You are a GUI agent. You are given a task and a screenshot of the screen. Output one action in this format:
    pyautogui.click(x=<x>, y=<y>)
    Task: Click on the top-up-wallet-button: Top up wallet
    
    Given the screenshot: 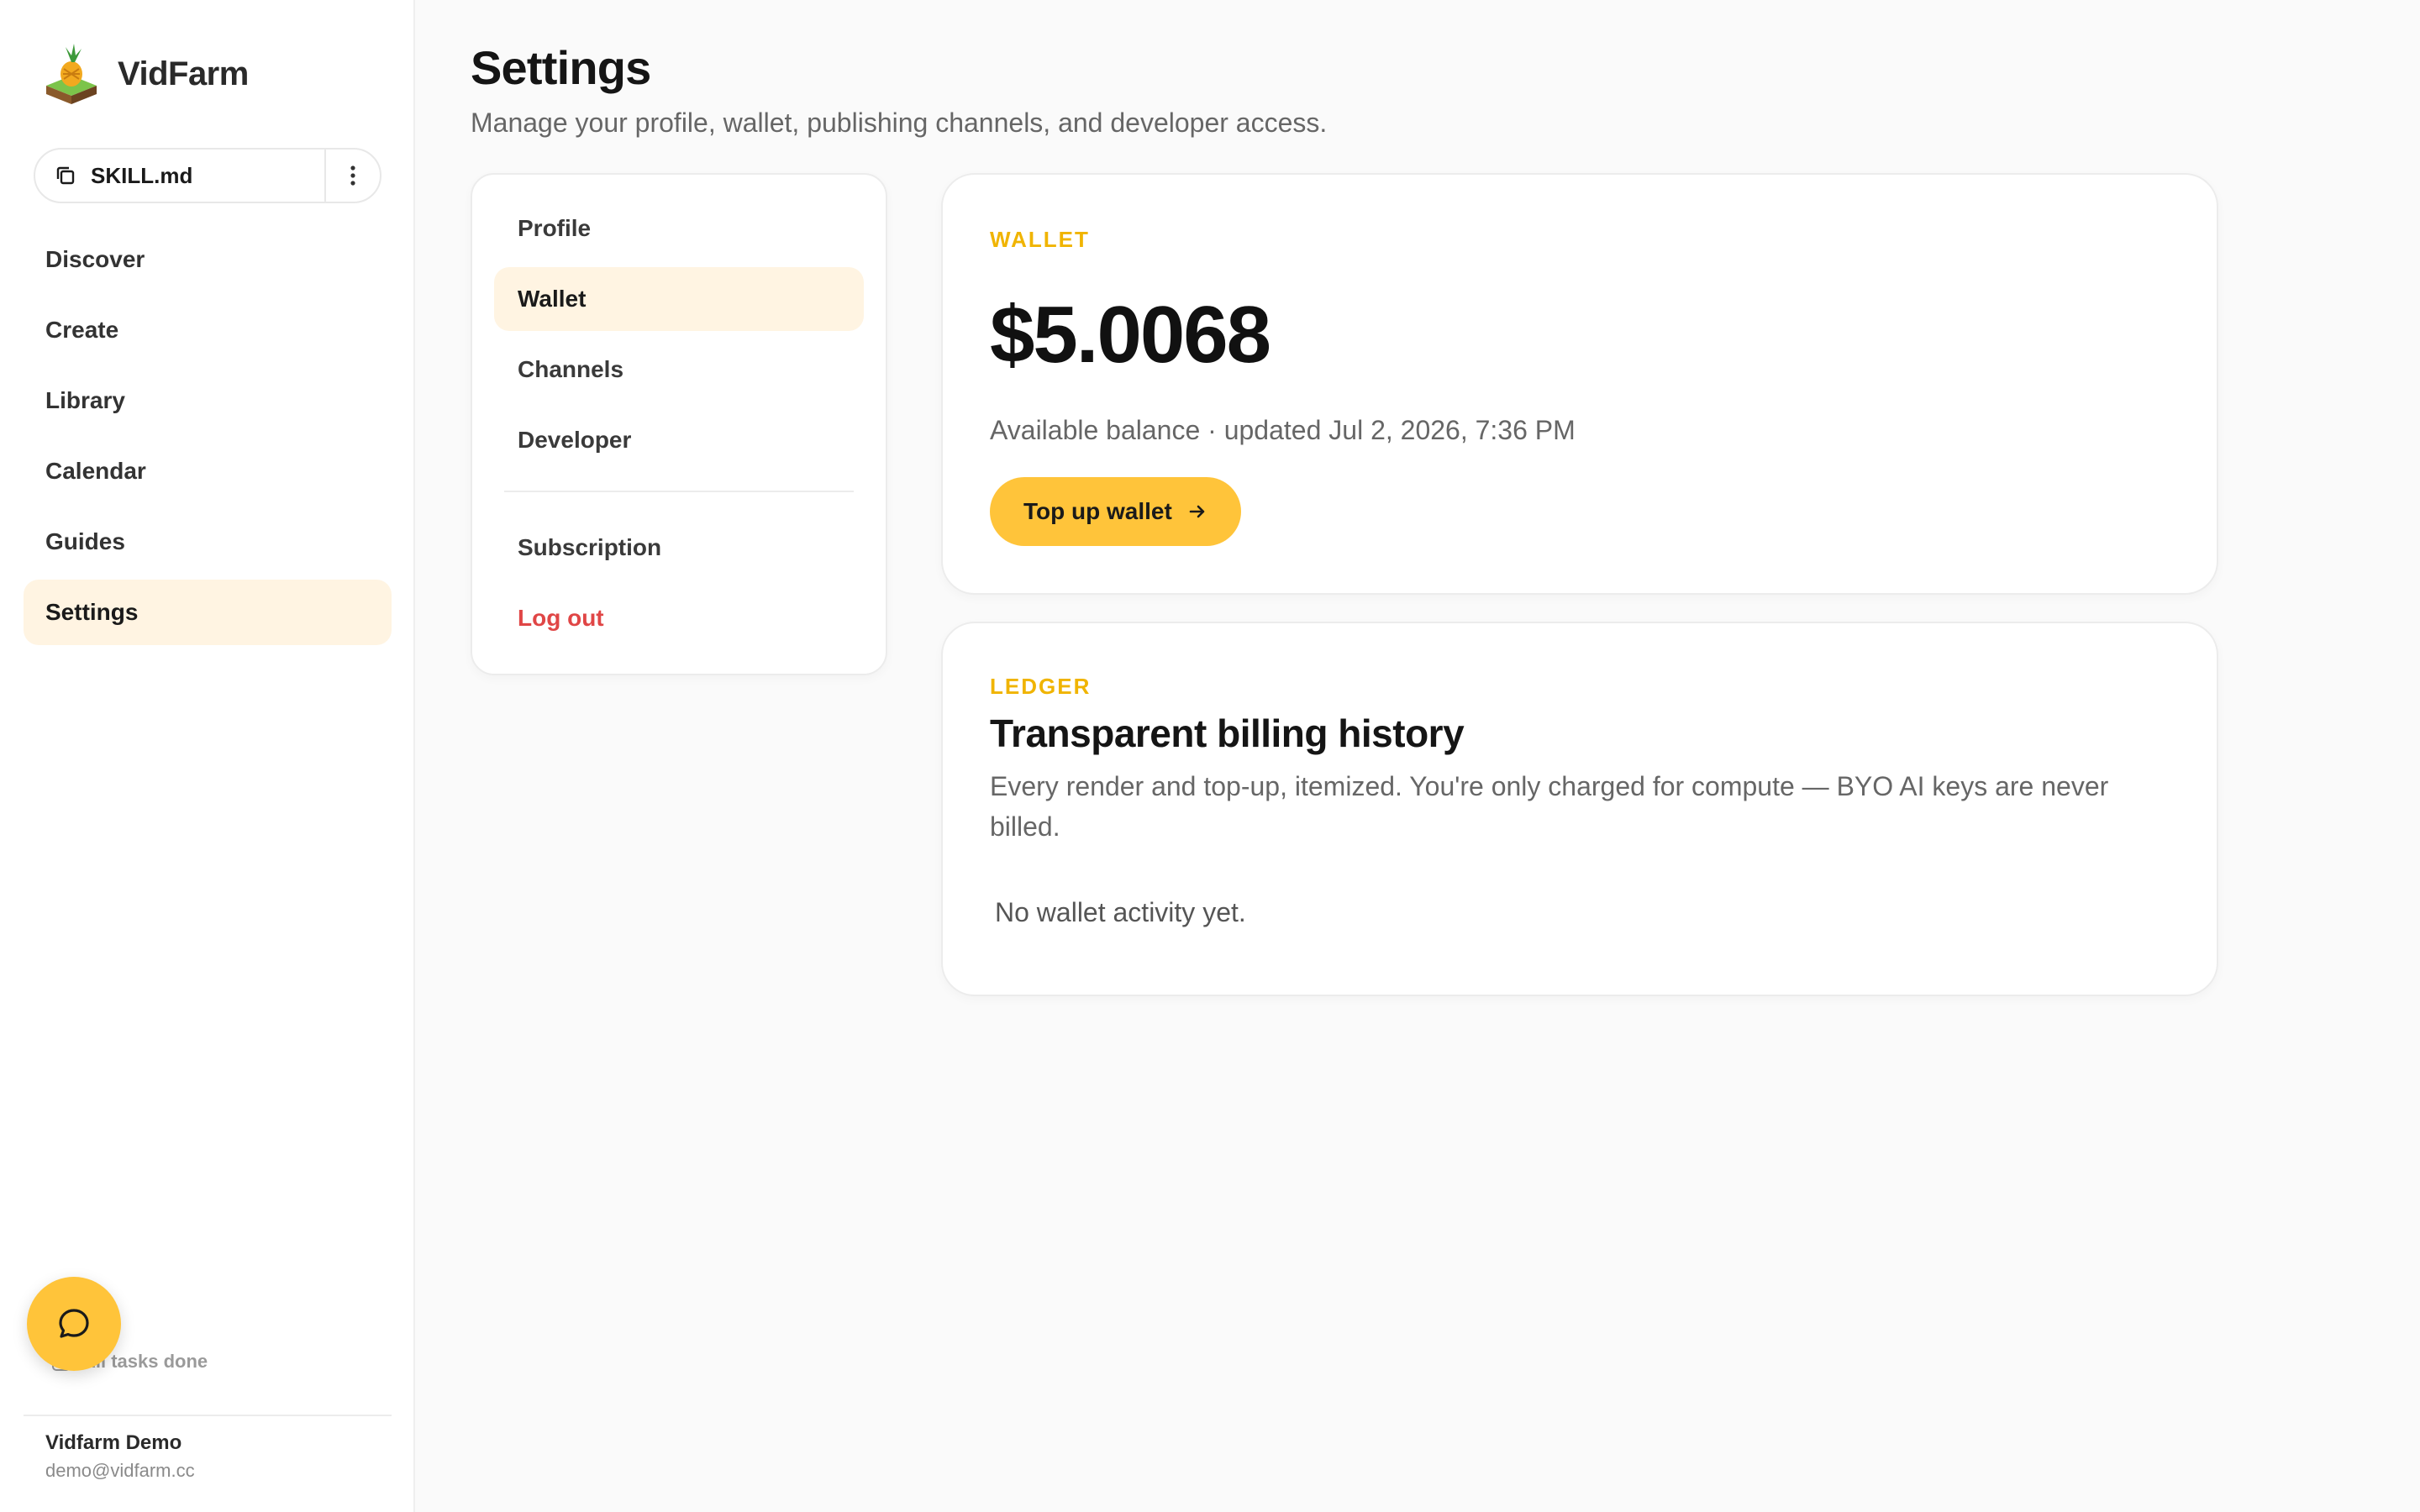 What is the action you would take?
    pyautogui.click(x=1115, y=511)
    